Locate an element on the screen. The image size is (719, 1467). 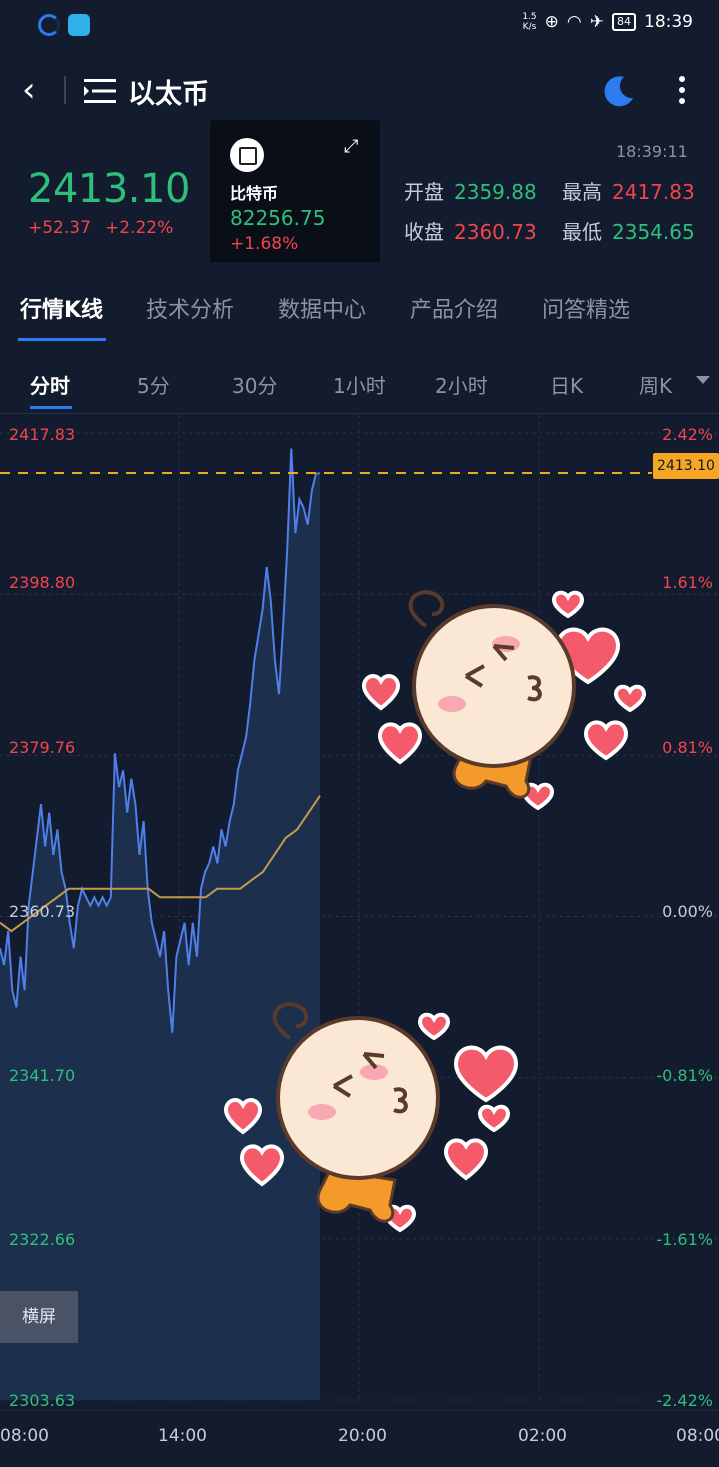
y-label-right: 2.42% is located at coordinates (687, 434).